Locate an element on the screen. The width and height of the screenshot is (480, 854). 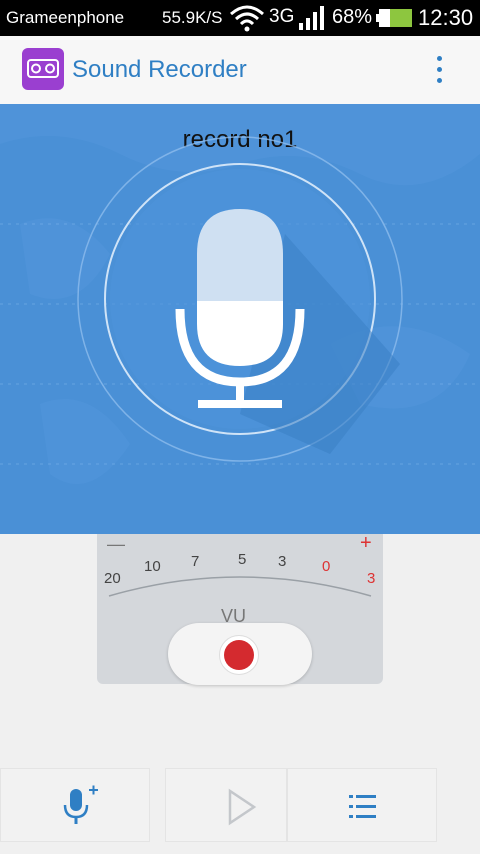
record-button is located at coordinates (240, 654).